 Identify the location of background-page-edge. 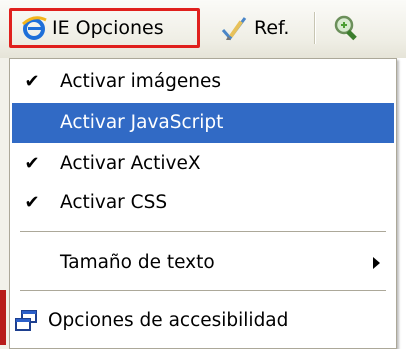
(4, 203).